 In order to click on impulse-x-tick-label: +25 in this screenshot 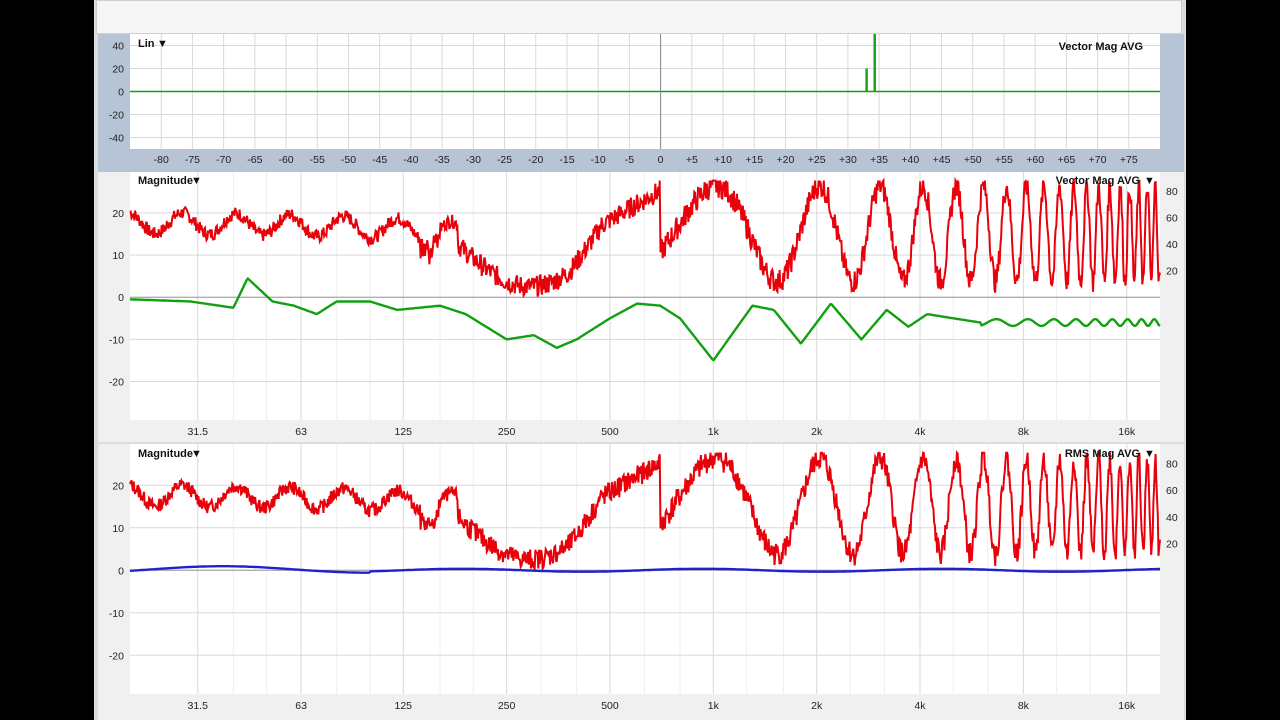, I will do `click(817, 160)`.